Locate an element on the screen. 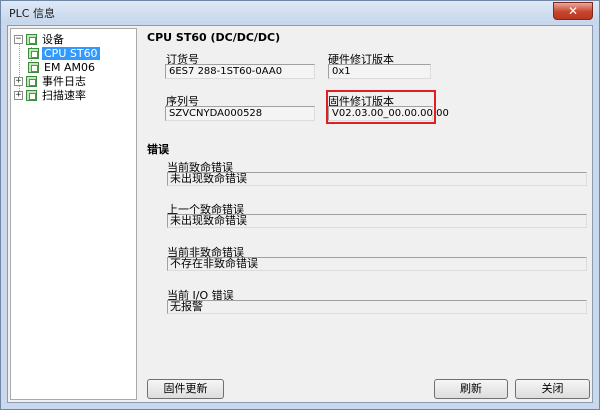  collapse-icon: − is located at coordinates (18, 39).